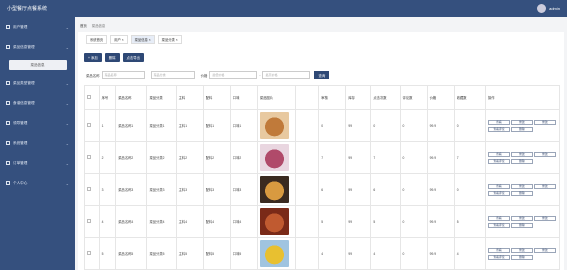 The image size is (567, 270). I want to click on sidebar-item-label: 菜品信息管理, so click(24, 46).